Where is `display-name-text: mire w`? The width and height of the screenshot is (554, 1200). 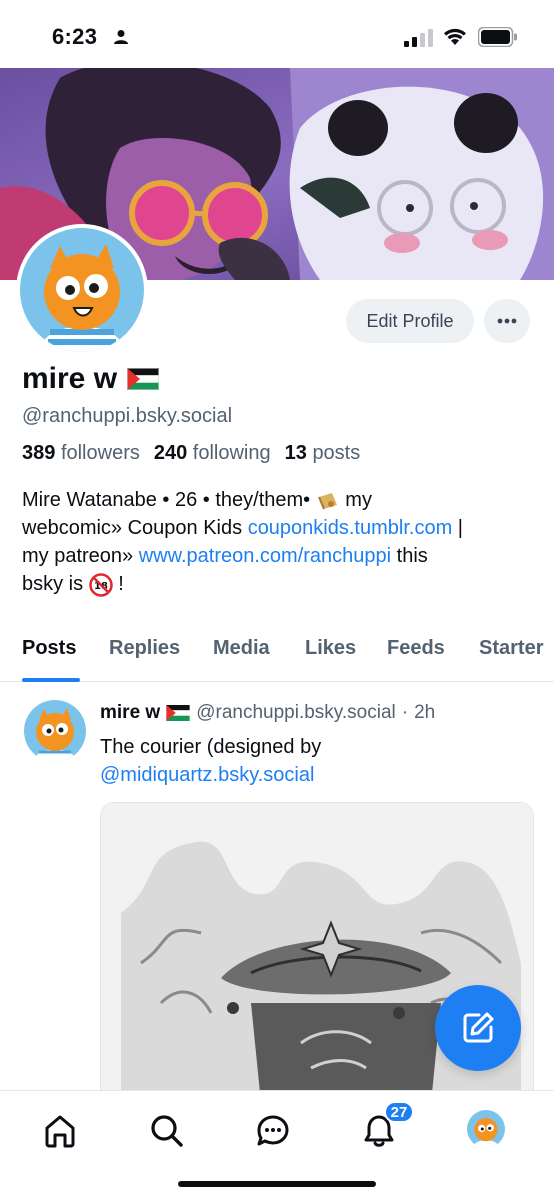
display-name-text: mire w is located at coordinates (70, 378).